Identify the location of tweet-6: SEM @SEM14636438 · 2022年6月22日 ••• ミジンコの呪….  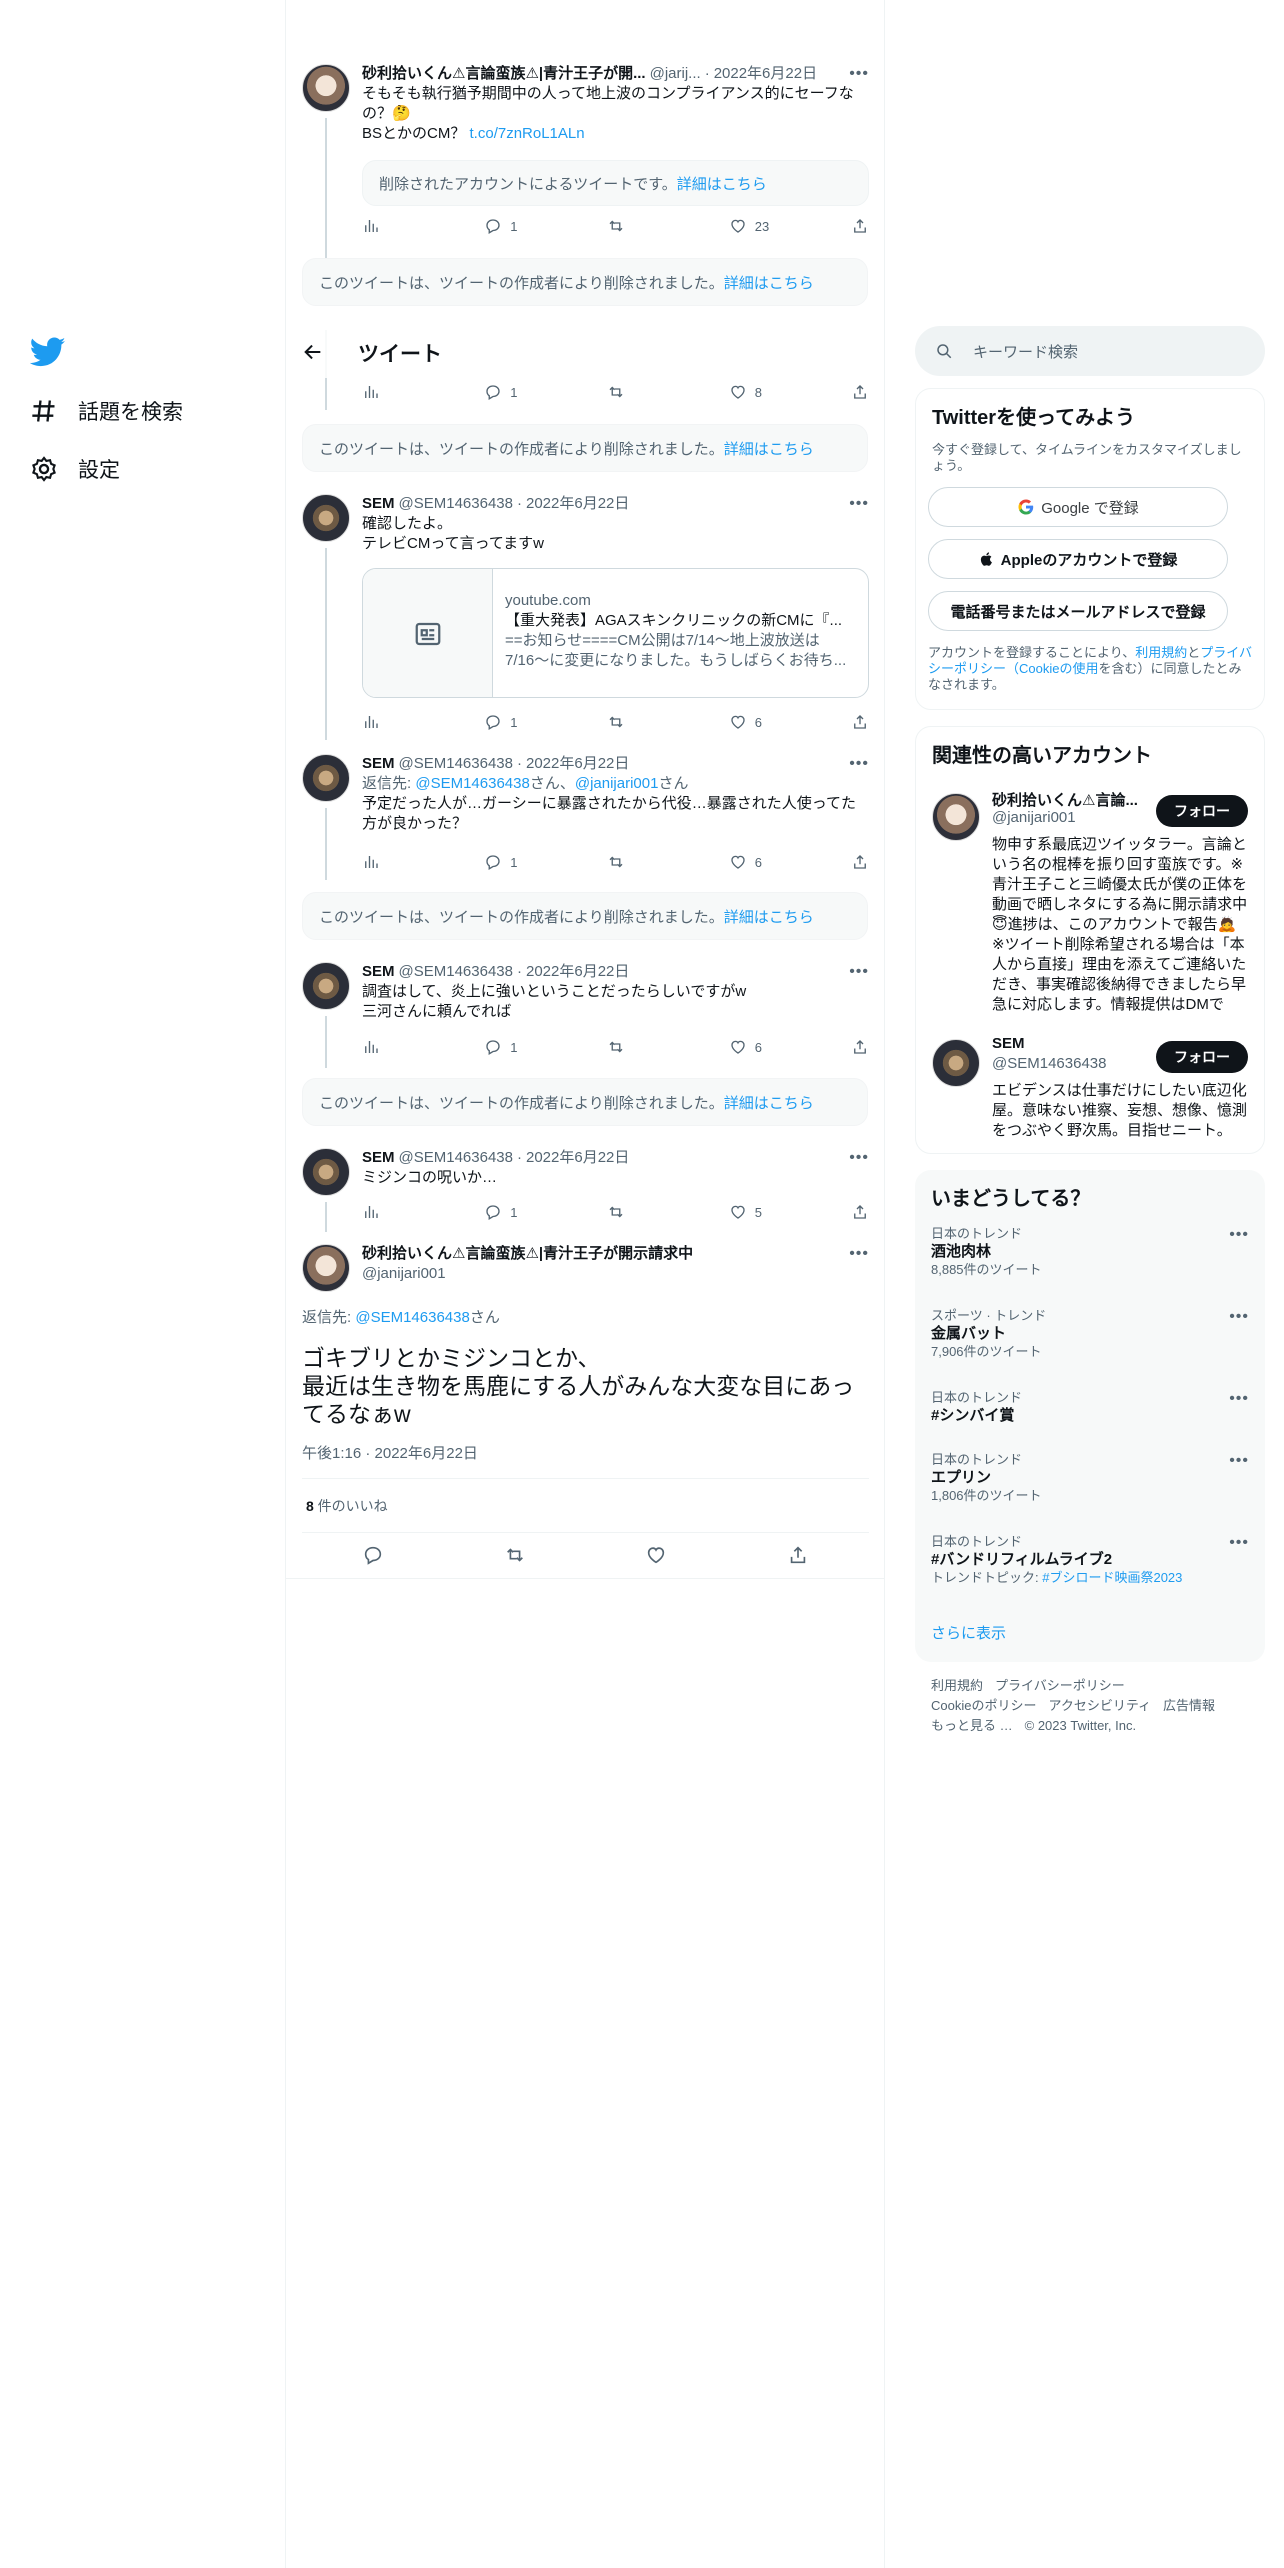
(585, 1190).